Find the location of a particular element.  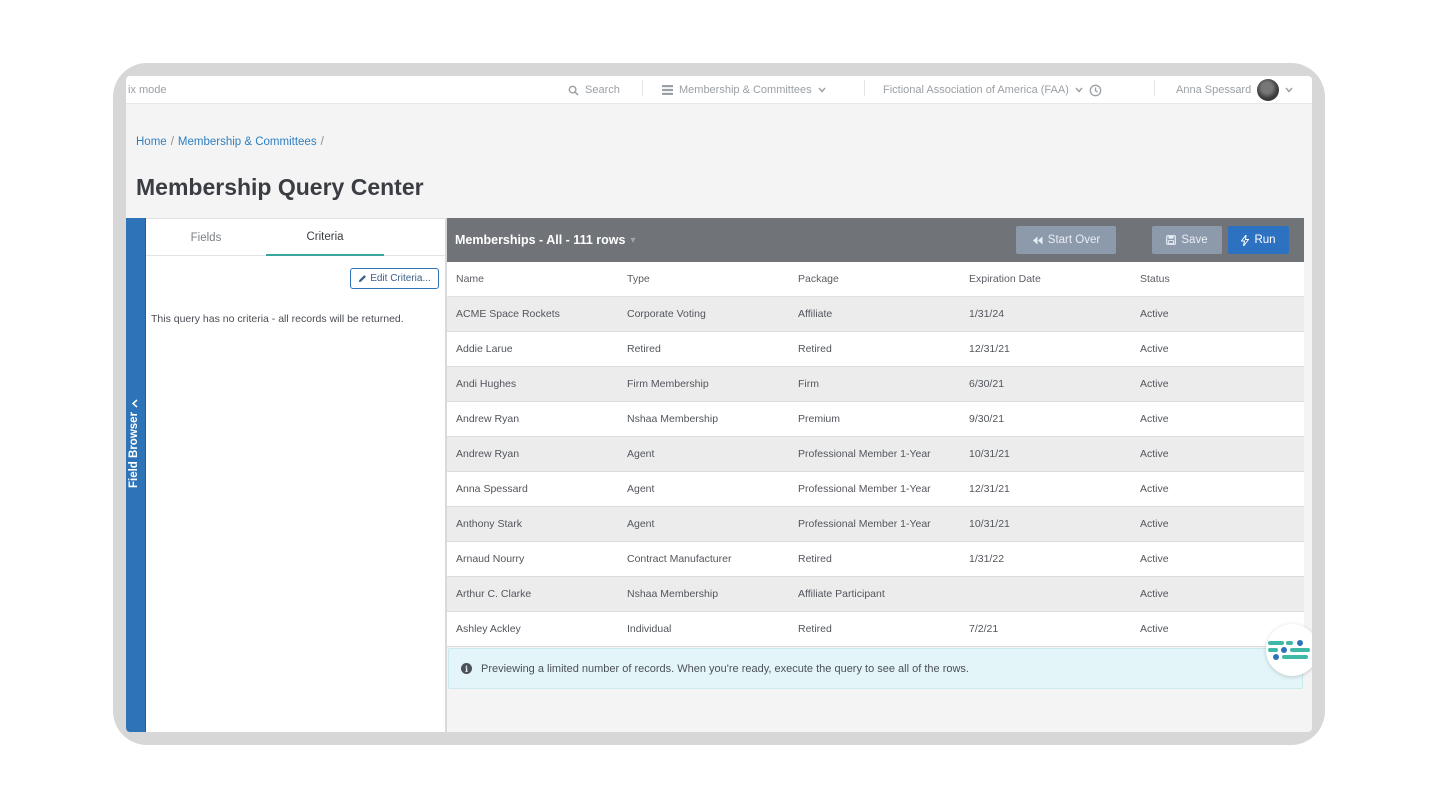

cell-package: Affiliate Participant is located at coordinates (874, 594).